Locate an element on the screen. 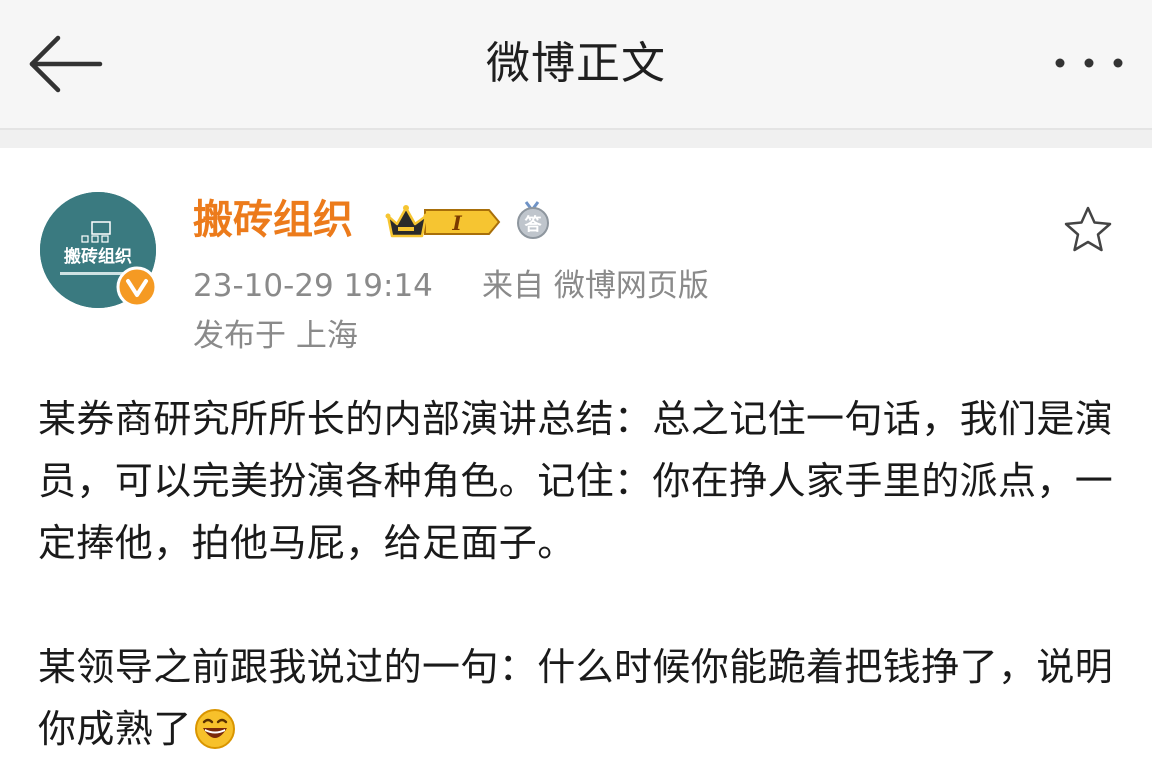  author-name: 搬砖组织 is located at coordinates (273, 220).